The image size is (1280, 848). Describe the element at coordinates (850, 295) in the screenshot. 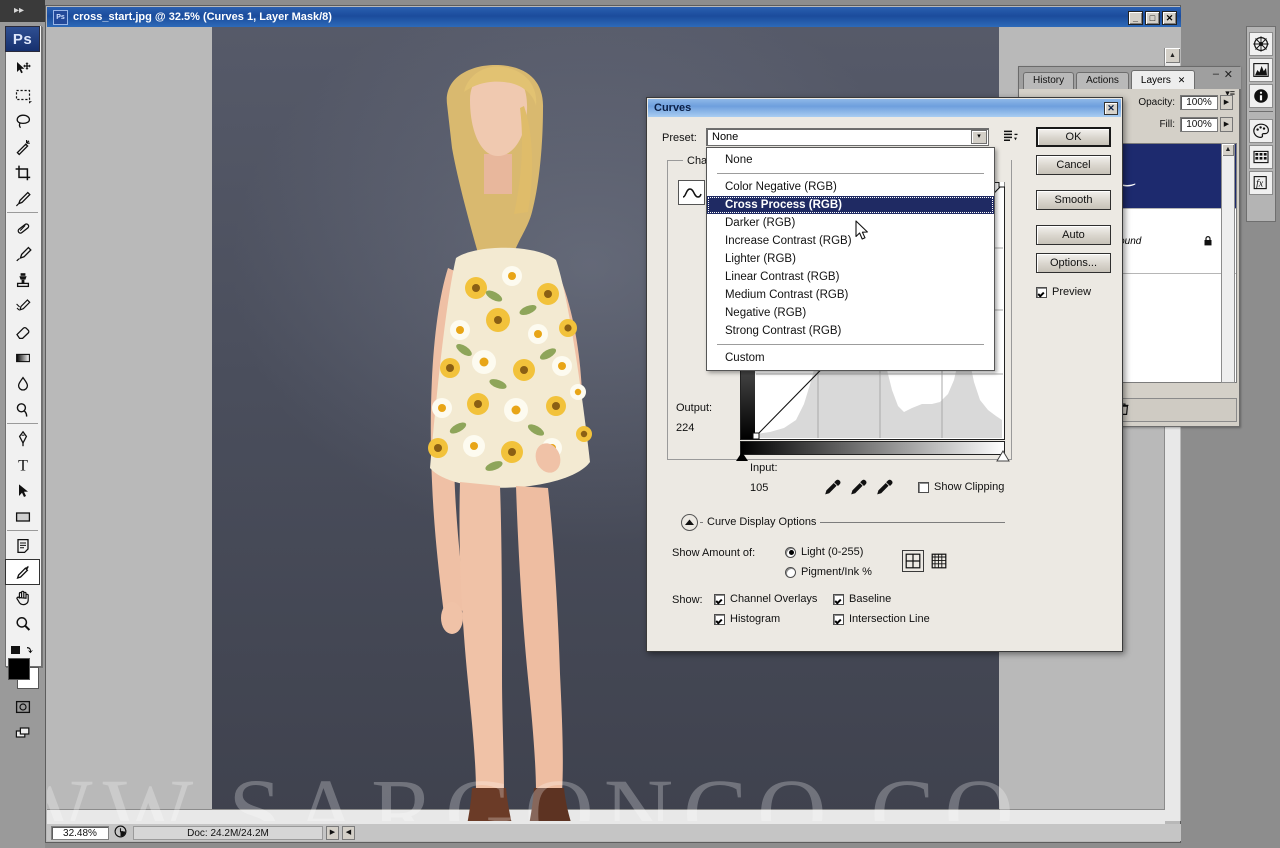

I see `preset-option-medium-contrast: Medium Contrast (RGB)` at that location.